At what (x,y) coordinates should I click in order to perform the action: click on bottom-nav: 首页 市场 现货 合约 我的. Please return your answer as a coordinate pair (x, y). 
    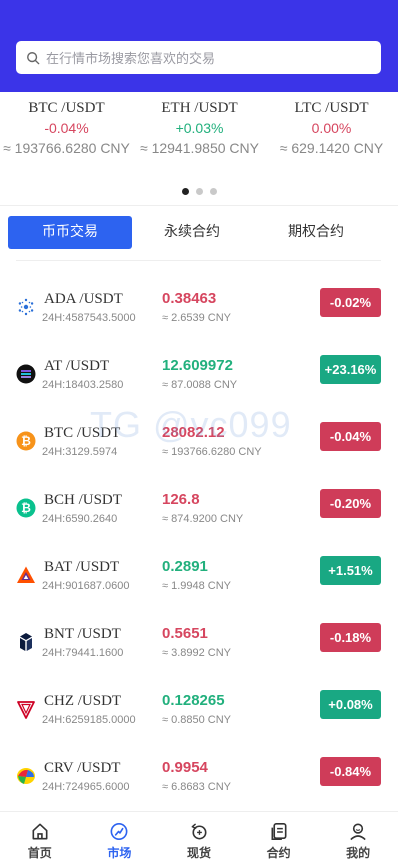
    Looking at the image, I should click on (199, 836).